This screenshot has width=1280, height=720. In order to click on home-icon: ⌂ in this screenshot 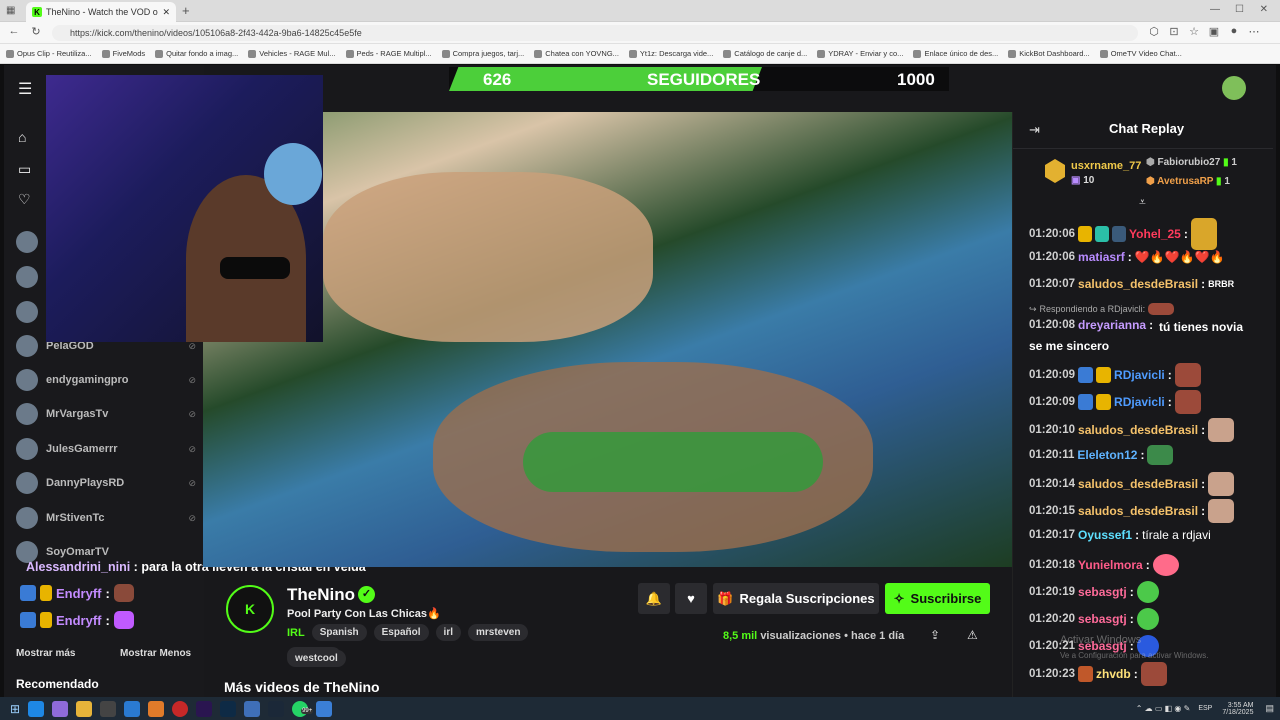, I will do `click(22, 137)`.